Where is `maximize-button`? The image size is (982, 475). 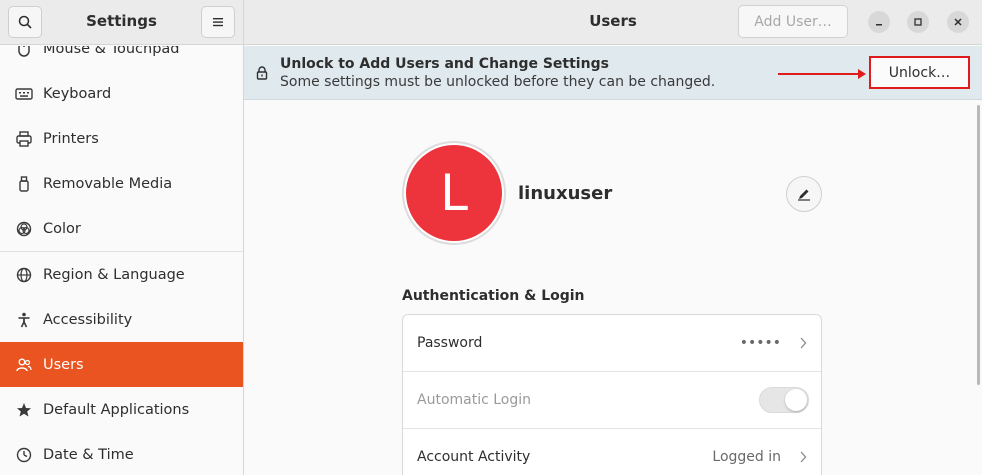 maximize-button is located at coordinates (918, 22).